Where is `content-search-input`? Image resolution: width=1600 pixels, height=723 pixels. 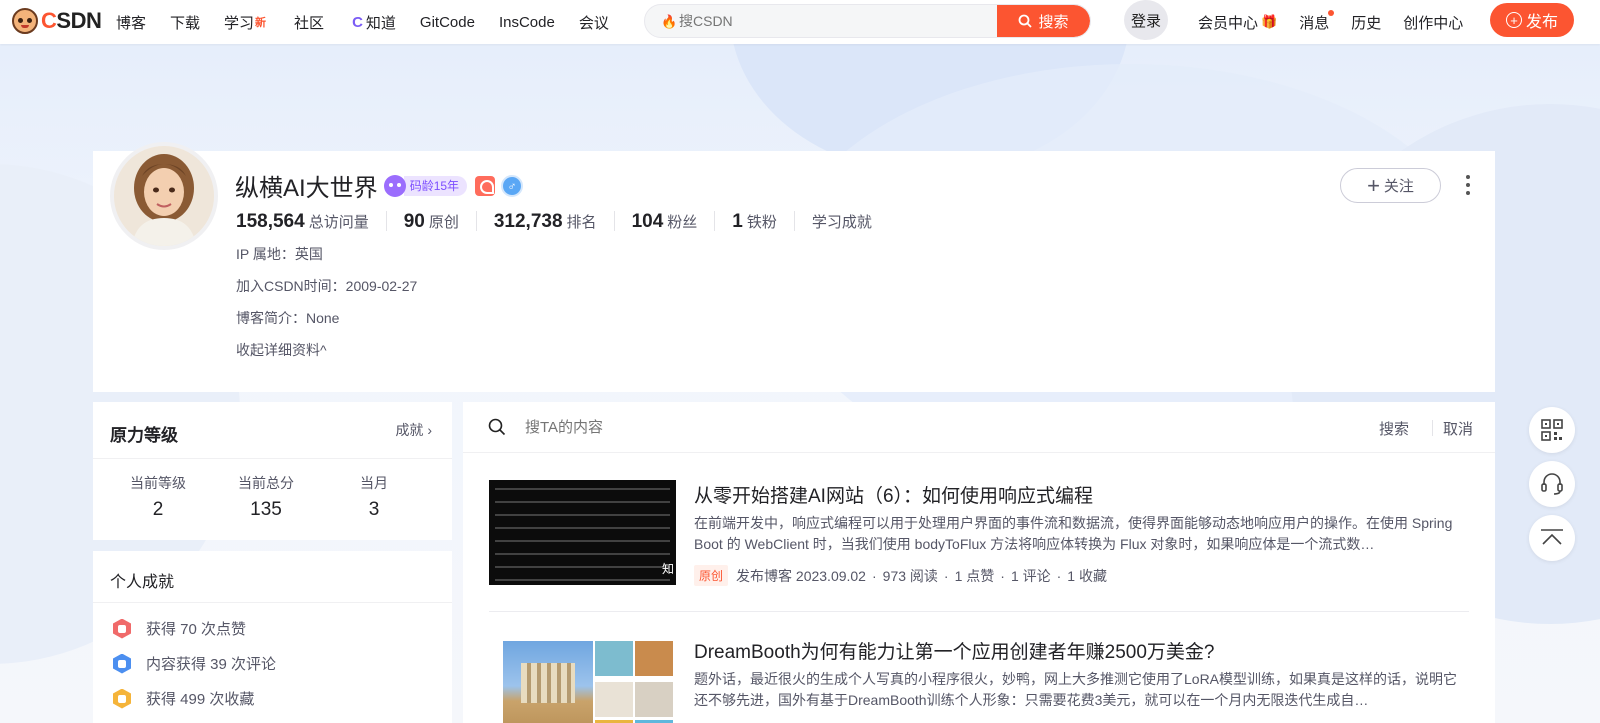 content-search-input is located at coordinates (775, 427).